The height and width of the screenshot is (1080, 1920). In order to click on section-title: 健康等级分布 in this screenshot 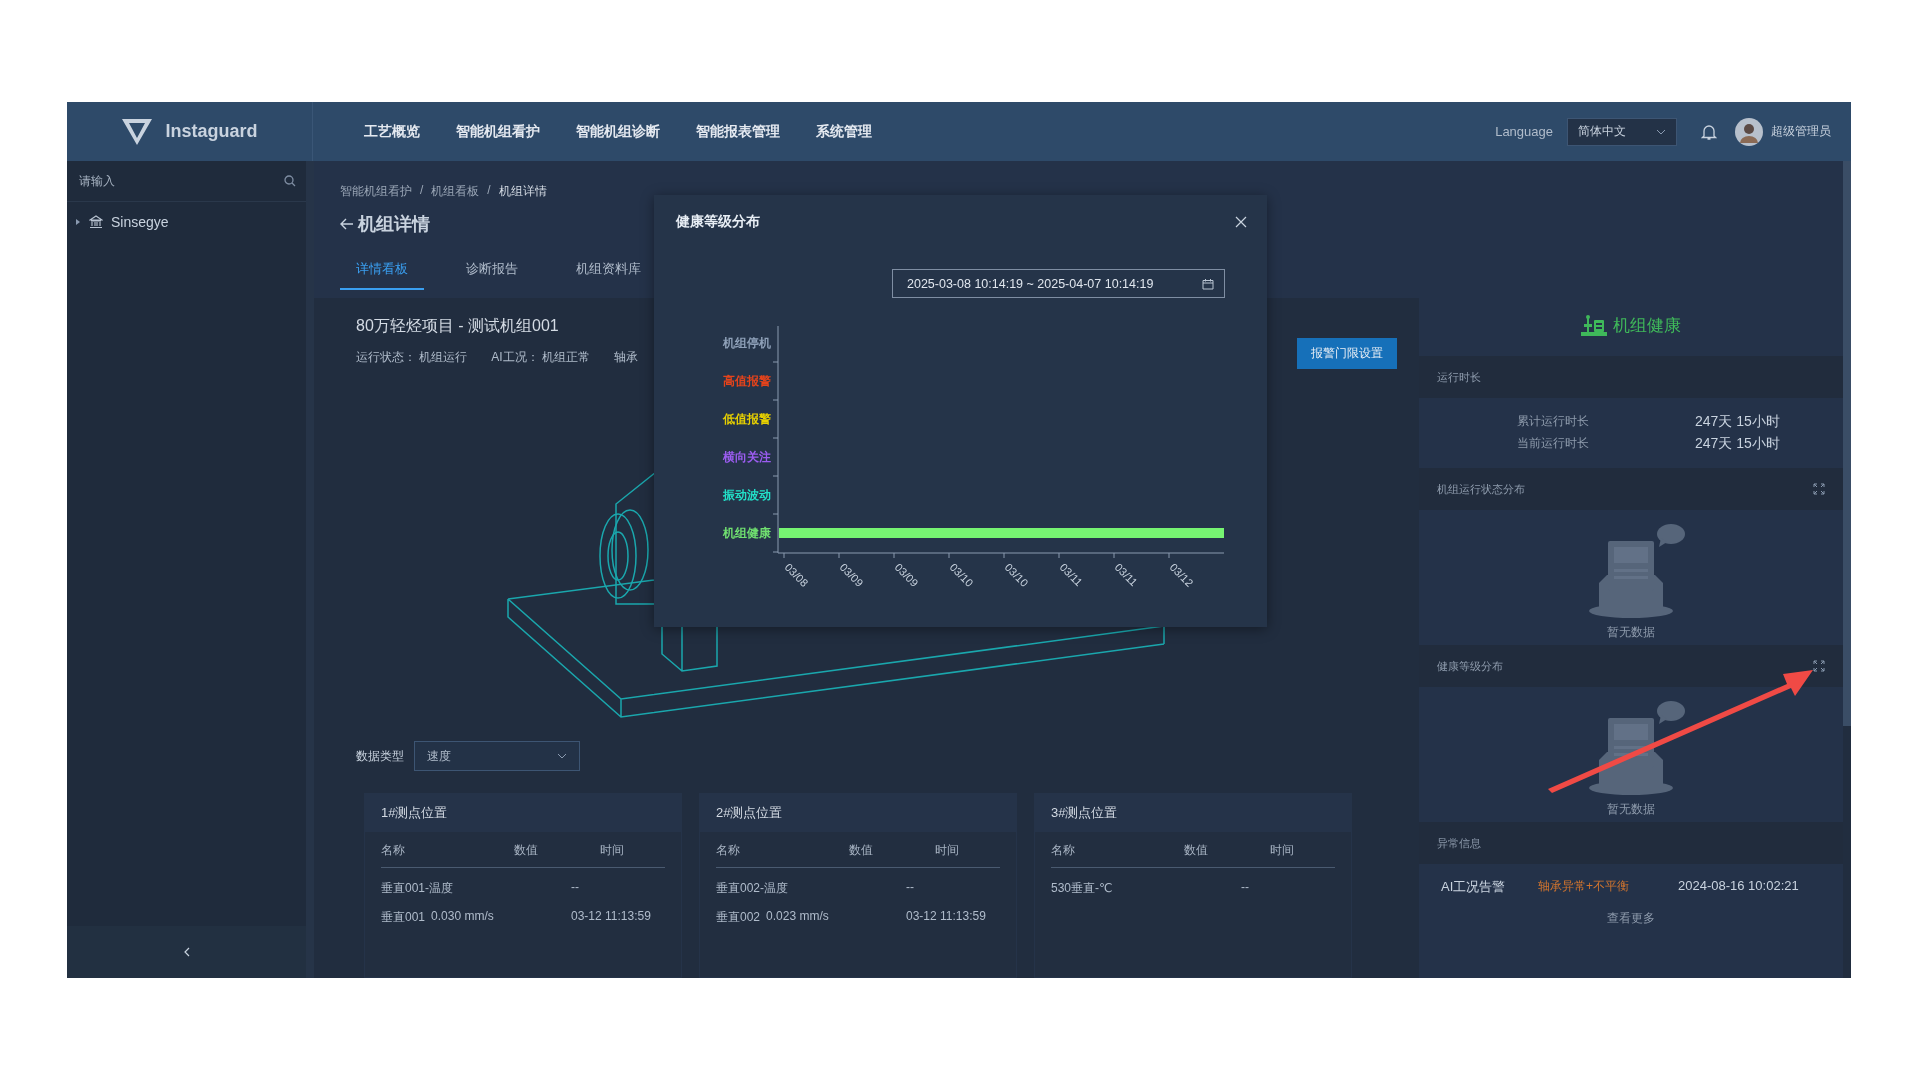, I will do `click(1470, 666)`.